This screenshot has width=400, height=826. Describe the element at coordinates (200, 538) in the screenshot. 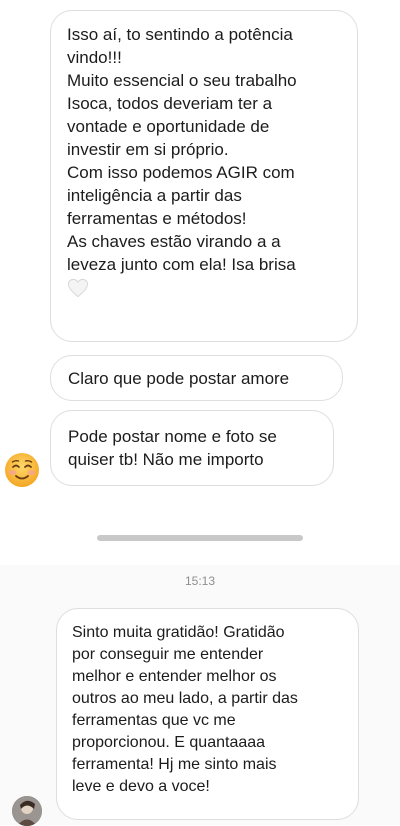

I see `scroll-indicator` at that location.